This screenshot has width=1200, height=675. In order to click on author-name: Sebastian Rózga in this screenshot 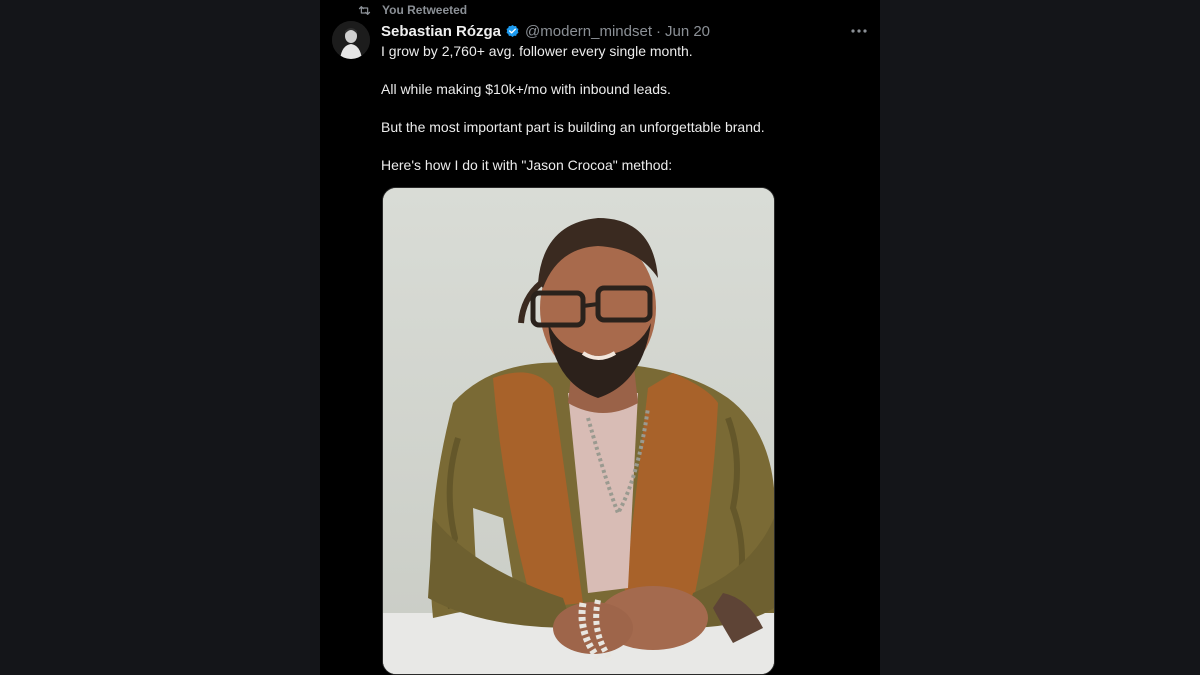, I will do `click(441, 31)`.